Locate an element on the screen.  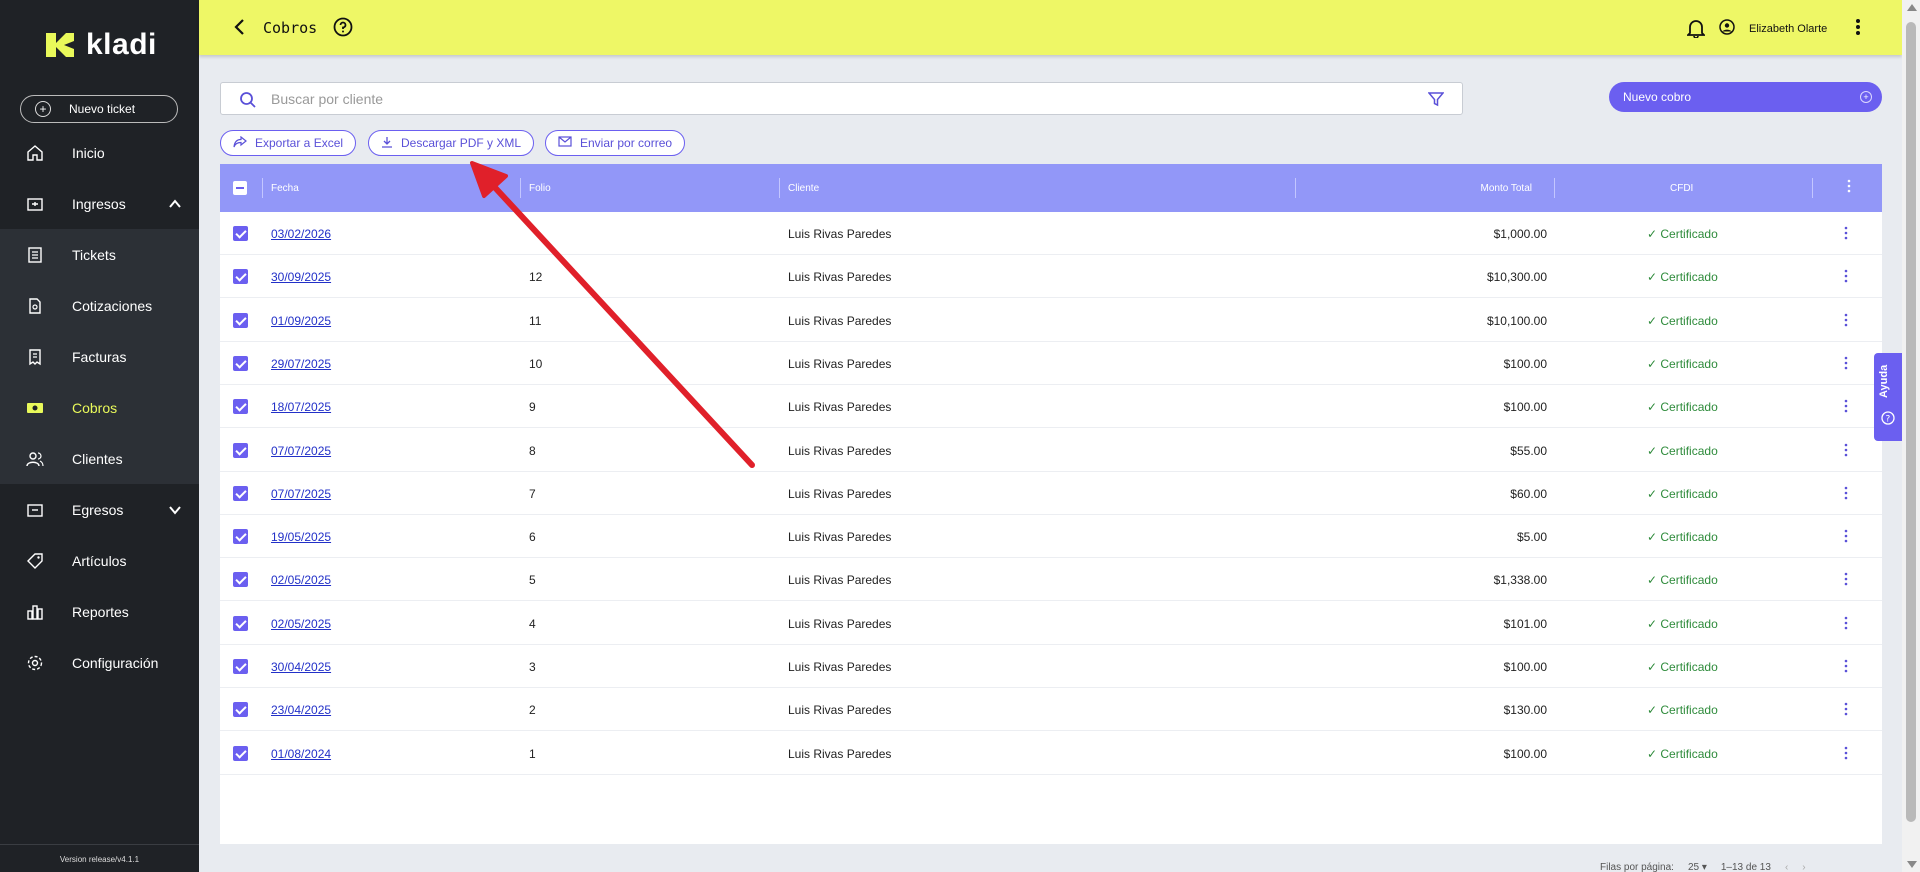
back-arrow-icon is located at coordinates (240, 29).